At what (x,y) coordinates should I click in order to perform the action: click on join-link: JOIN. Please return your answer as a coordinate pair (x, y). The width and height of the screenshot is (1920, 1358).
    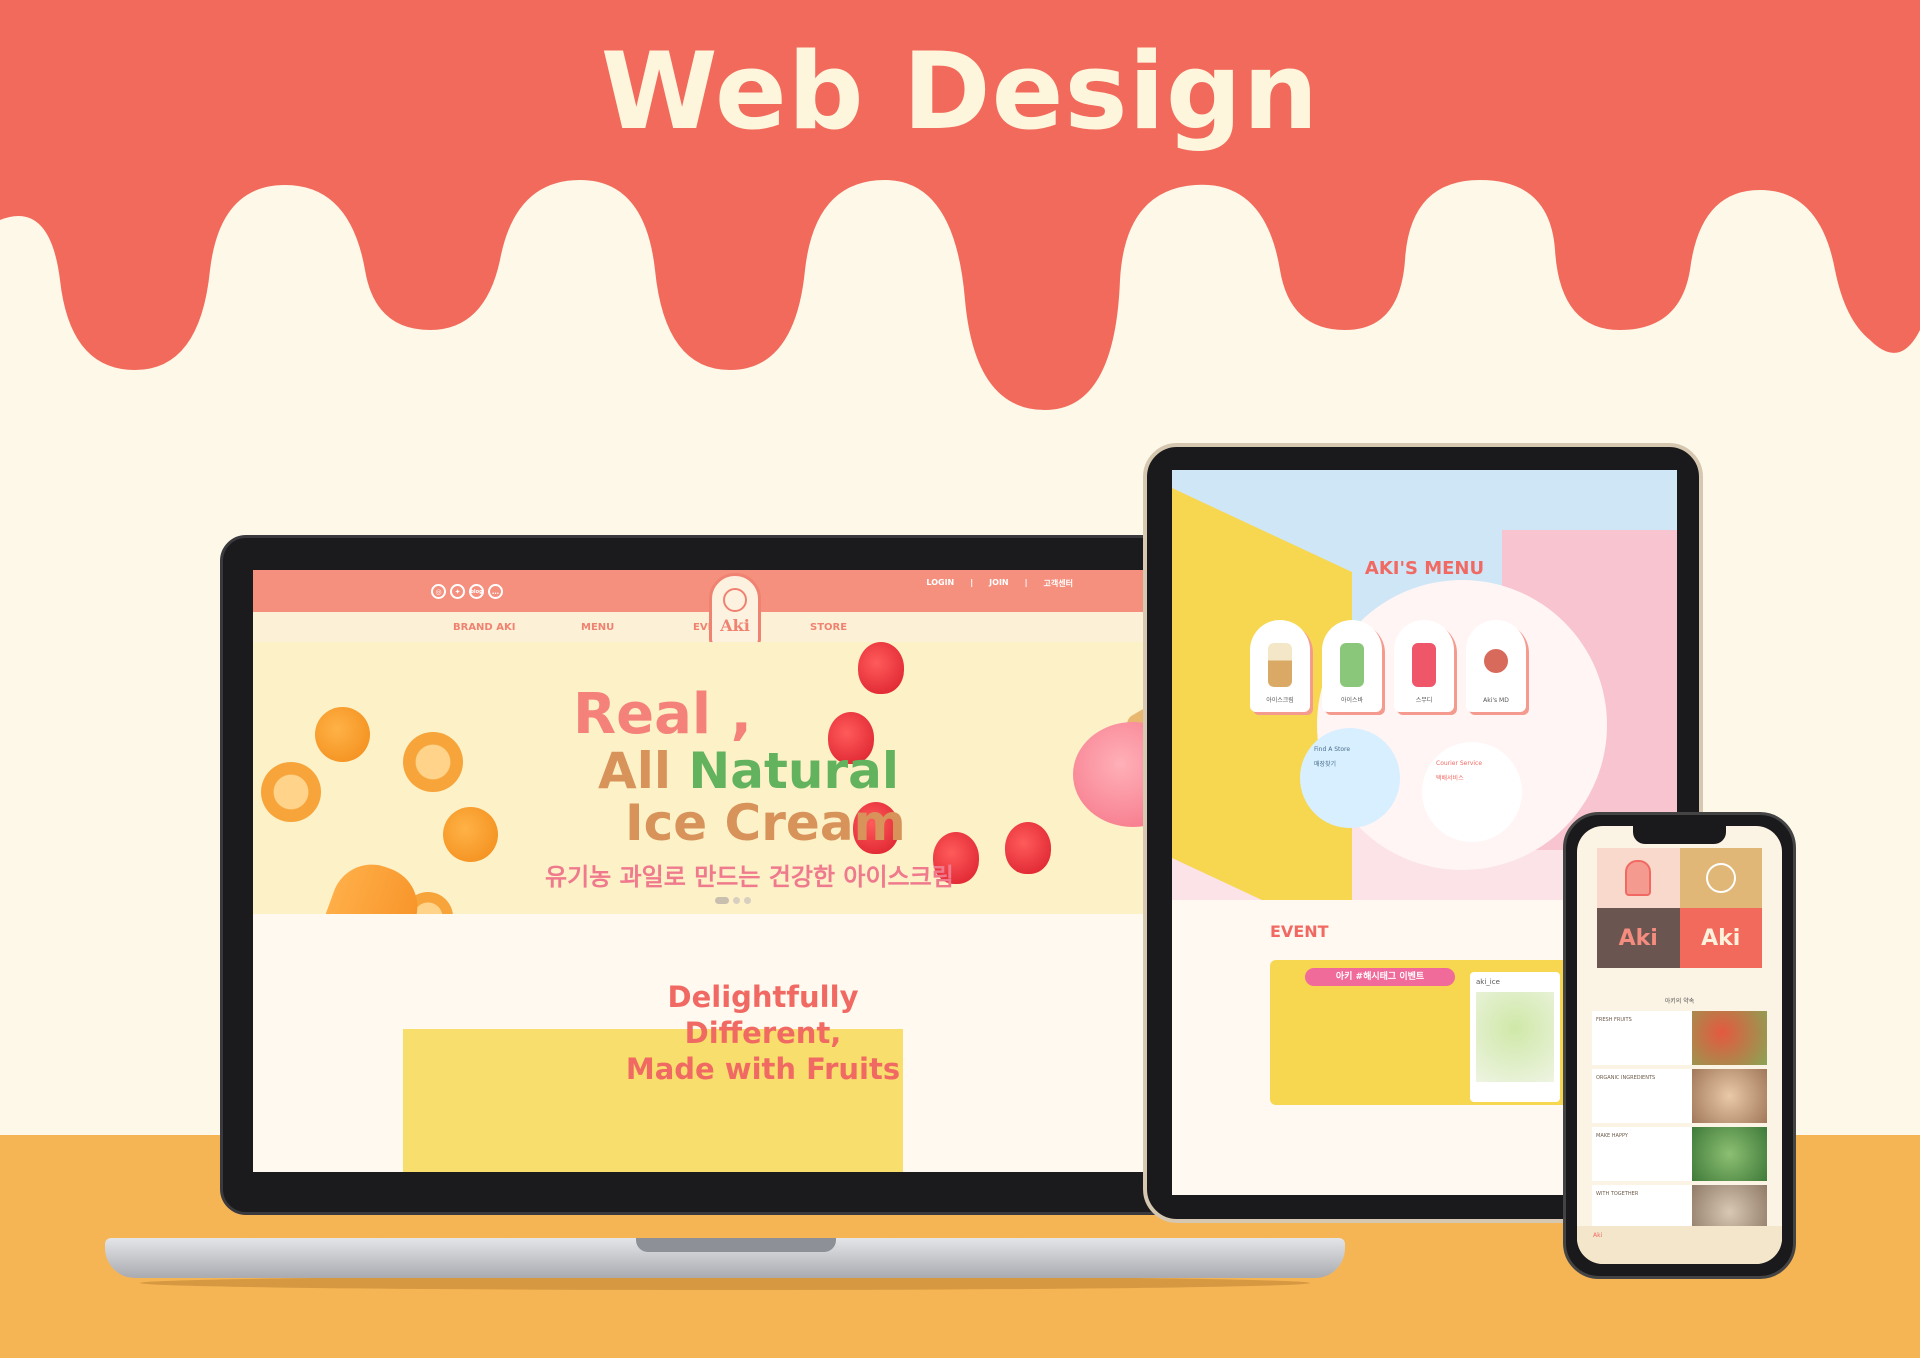
    Looking at the image, I should click on (998, 583).